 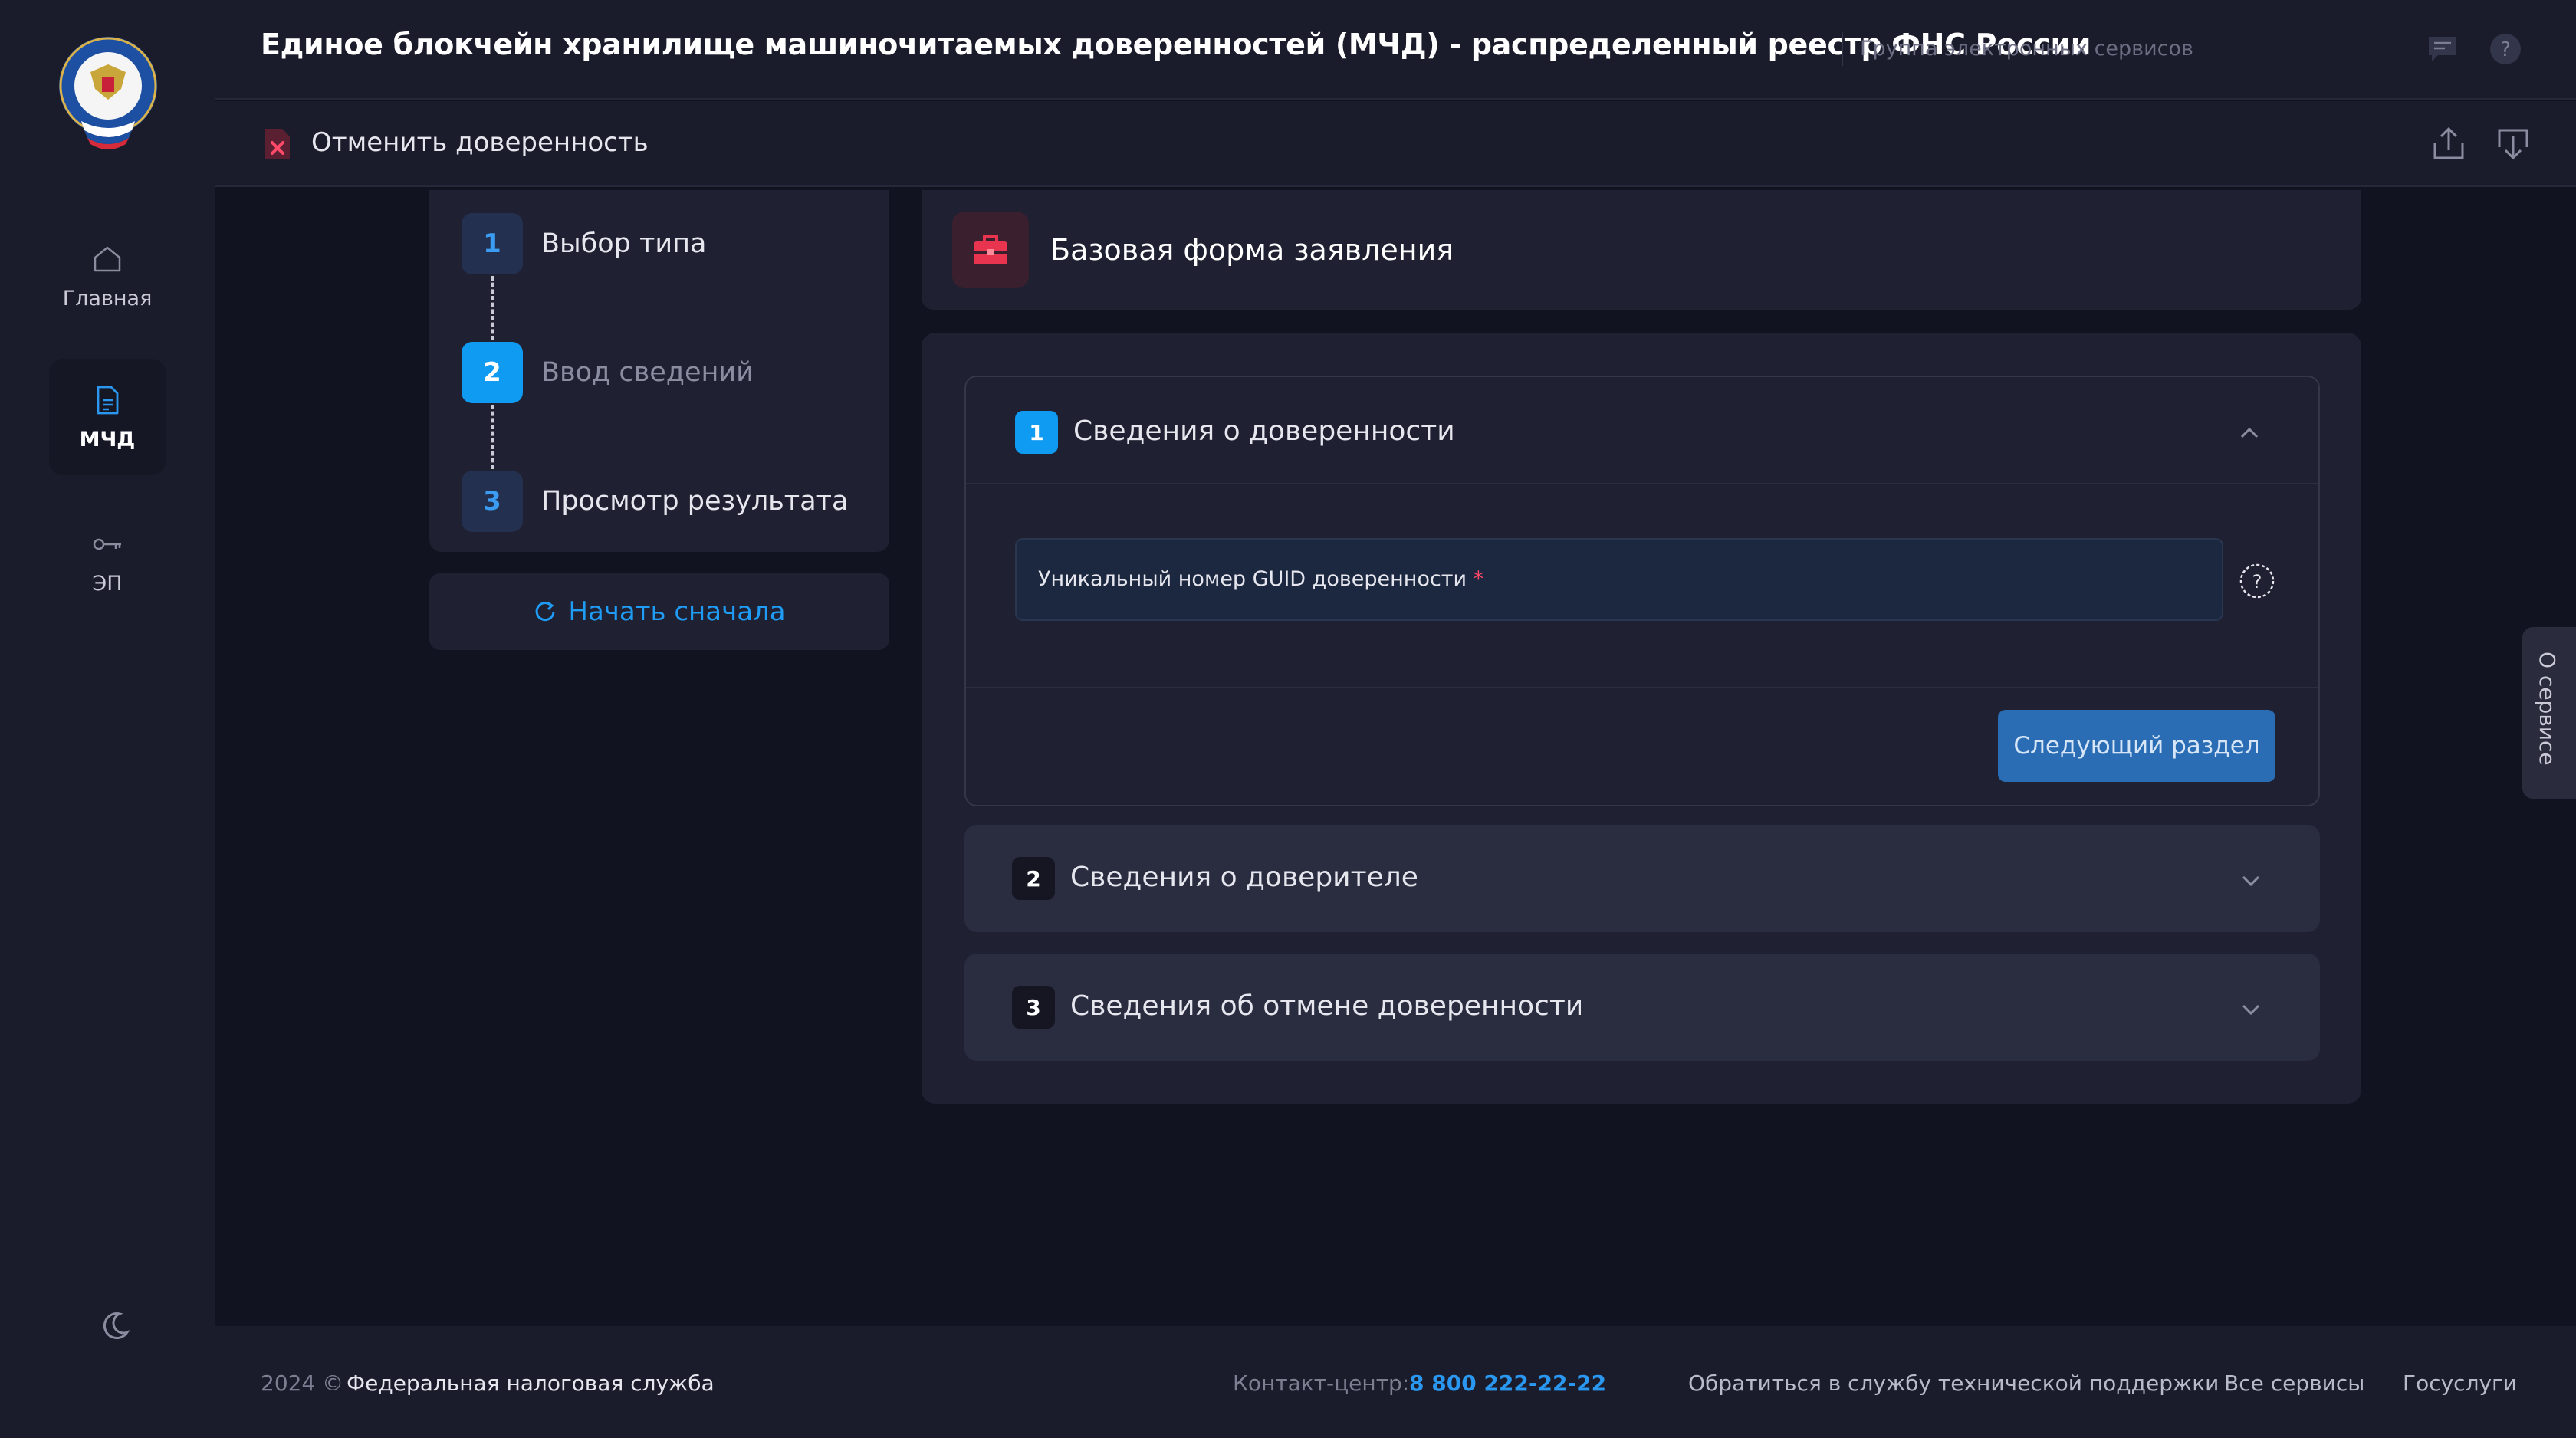 What do you see at coordinates (108, 258) in the screenshot?
I see `home-icon` at bounding box center [108, 258].